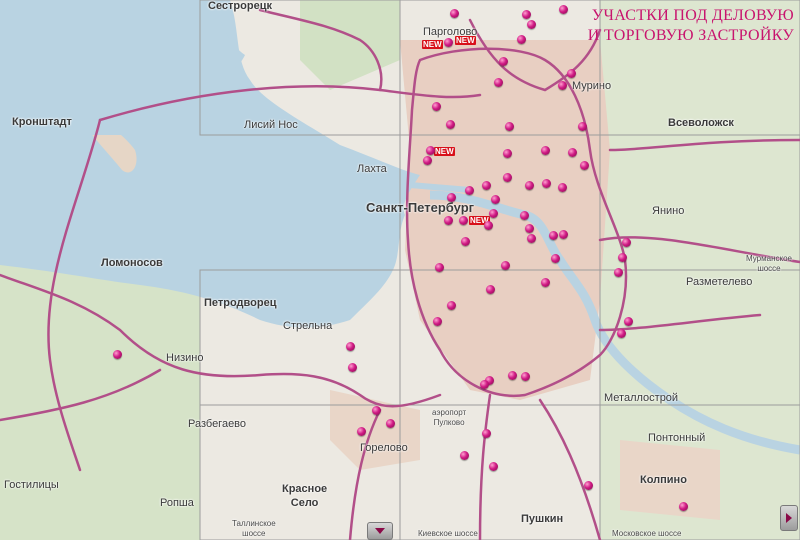 Image resolution: width=800 pixels, height=540 pixels. I want to click on label-pontonny: Понтонный, so click(677, 438).